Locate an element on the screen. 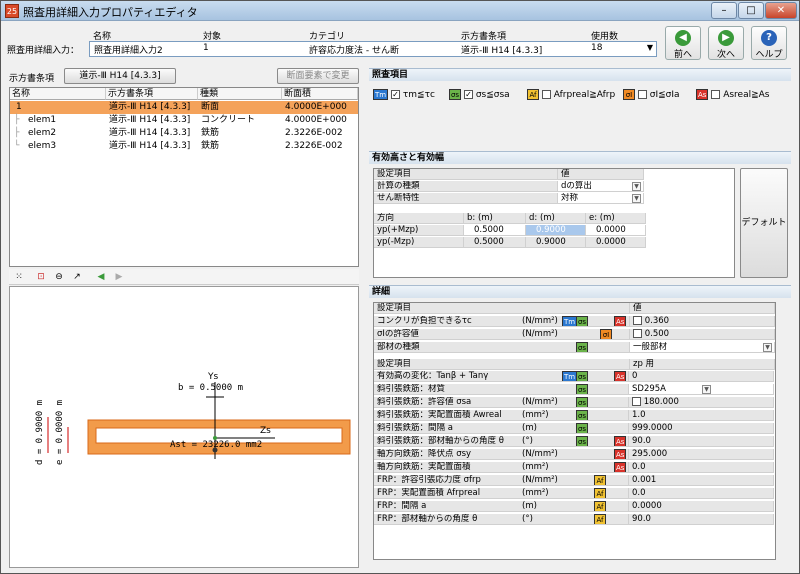 This screenshot has width=800, height=574. tauc-value: 0.360 is located at coordinates (657, 321).